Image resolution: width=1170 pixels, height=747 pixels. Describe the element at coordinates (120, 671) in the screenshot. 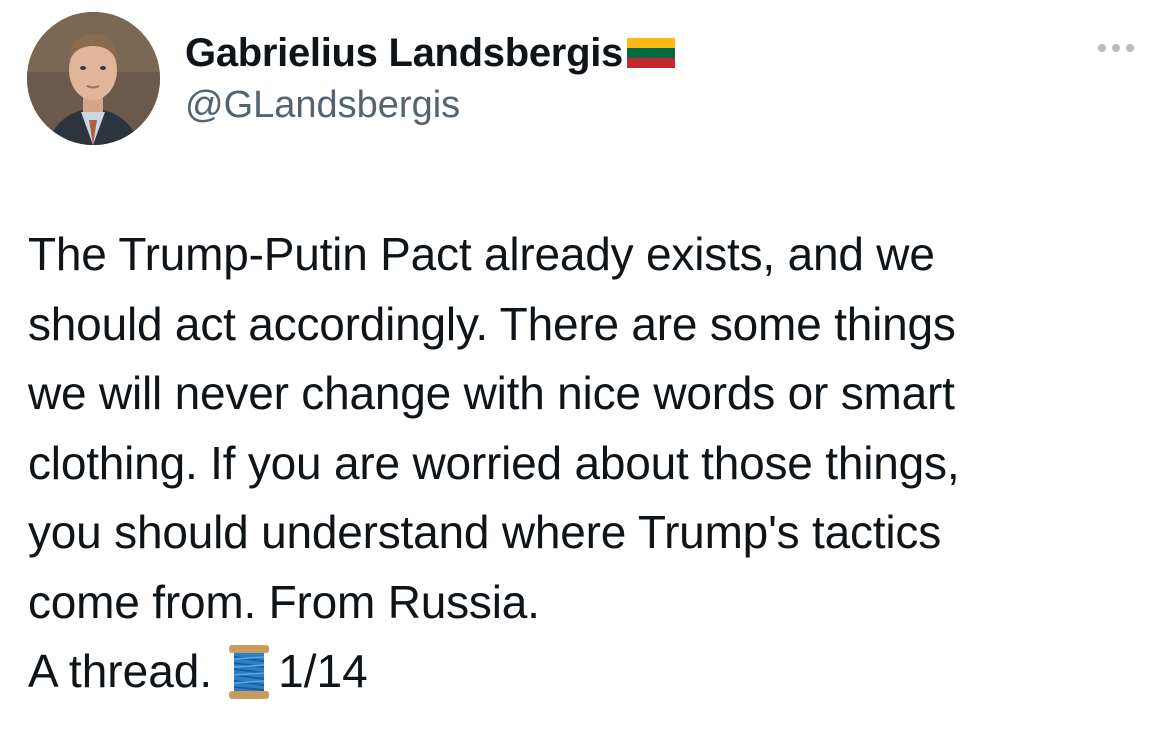

I see `thread-label: A thread.` at that location.